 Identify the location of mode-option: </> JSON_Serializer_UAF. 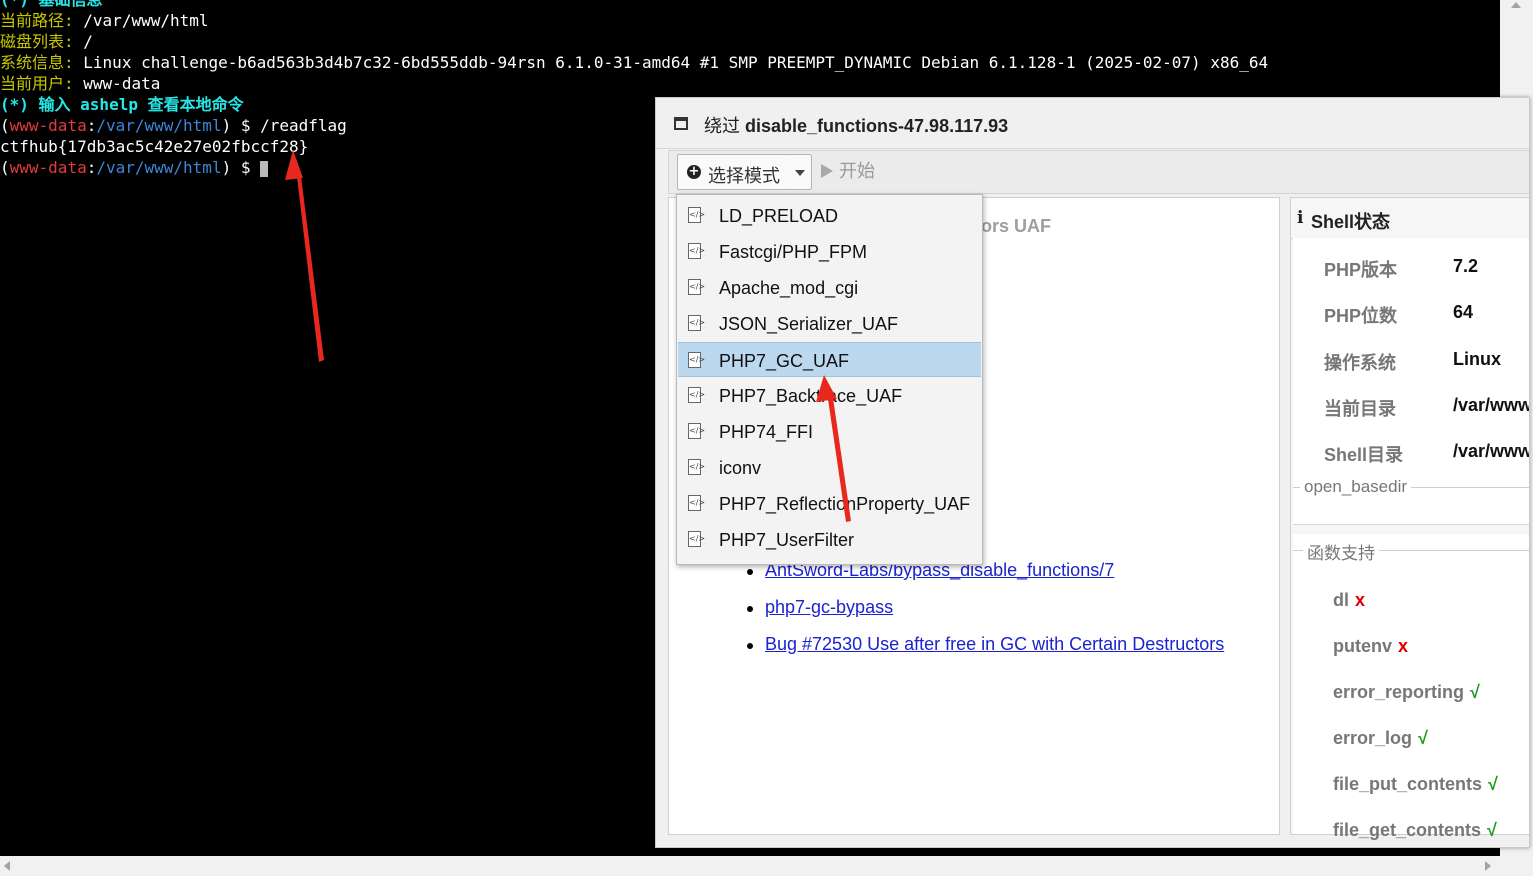
(829, 323).